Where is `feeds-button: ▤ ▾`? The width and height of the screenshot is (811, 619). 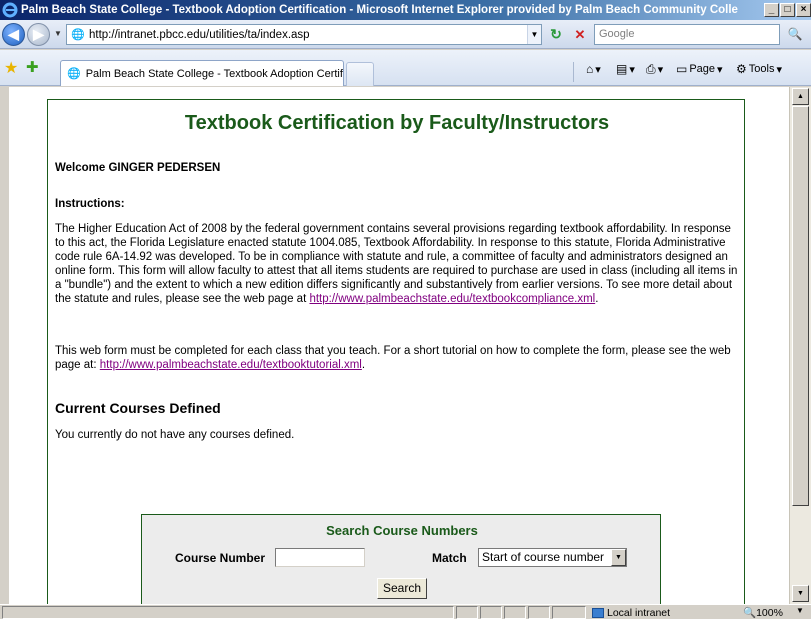
feeds-button: ▤ ▾ is located at coordinates (625, 69).